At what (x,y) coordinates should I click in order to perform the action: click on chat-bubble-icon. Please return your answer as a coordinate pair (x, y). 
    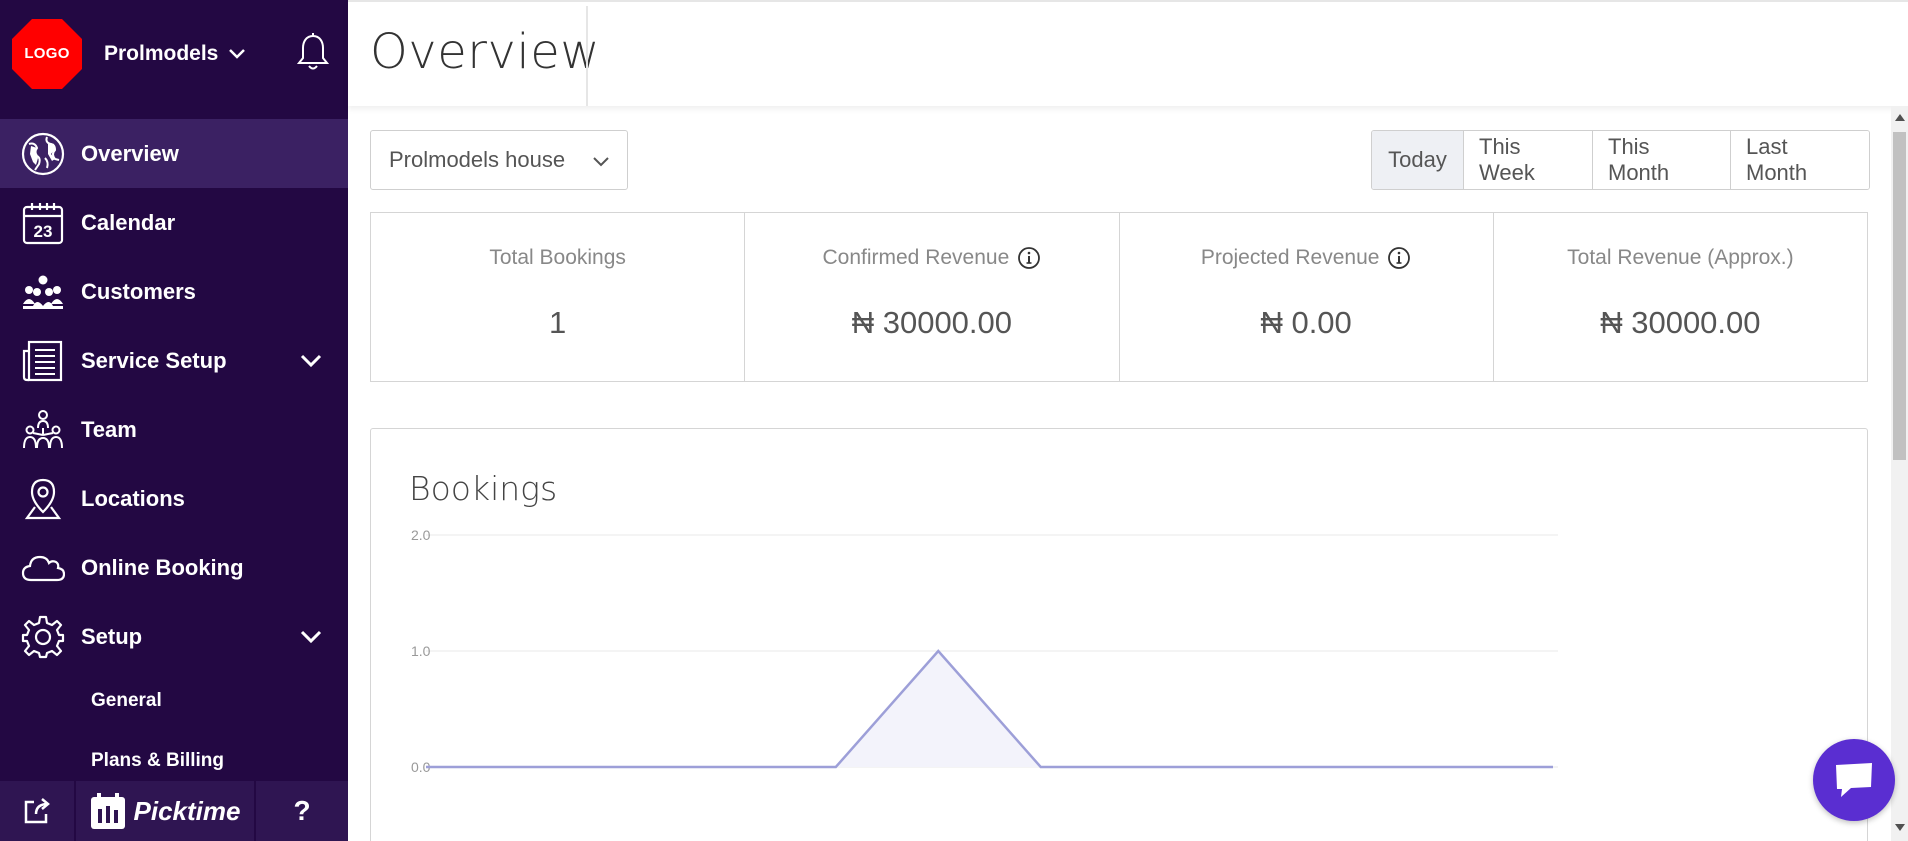
    Looking at the image, I should click on (1854, 780).